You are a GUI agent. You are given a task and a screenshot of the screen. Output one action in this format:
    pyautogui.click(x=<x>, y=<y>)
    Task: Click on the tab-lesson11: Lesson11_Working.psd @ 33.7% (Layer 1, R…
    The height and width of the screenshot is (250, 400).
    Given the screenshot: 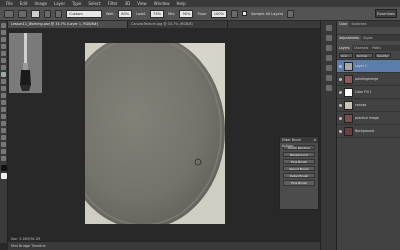 What is the action you would take?
    pyautogui.click(x=68, y=24)
    